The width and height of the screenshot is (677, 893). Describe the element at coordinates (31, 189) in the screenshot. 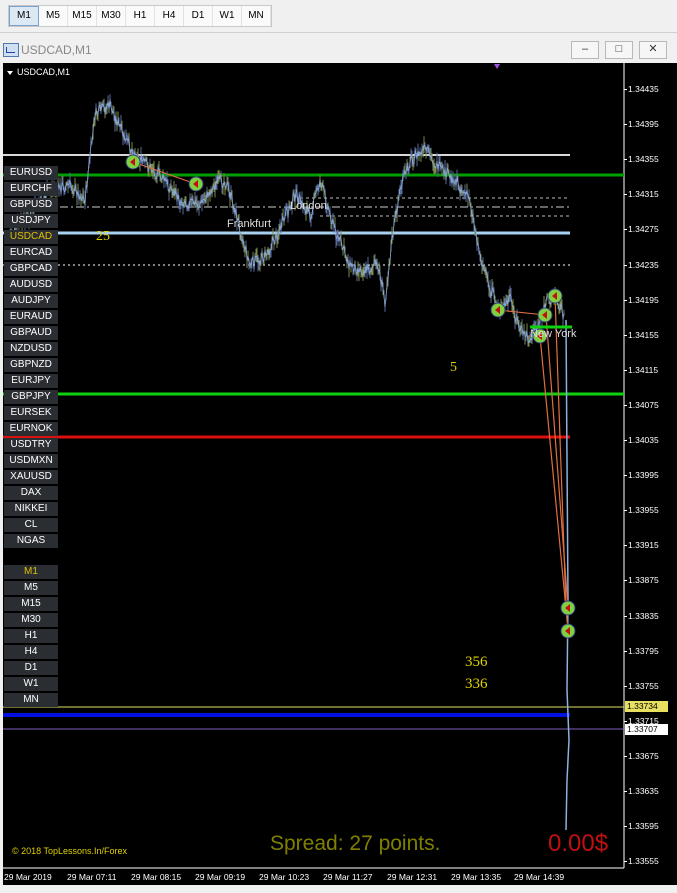

I see `symbol-button-eurchf: EURCHF` at that location.